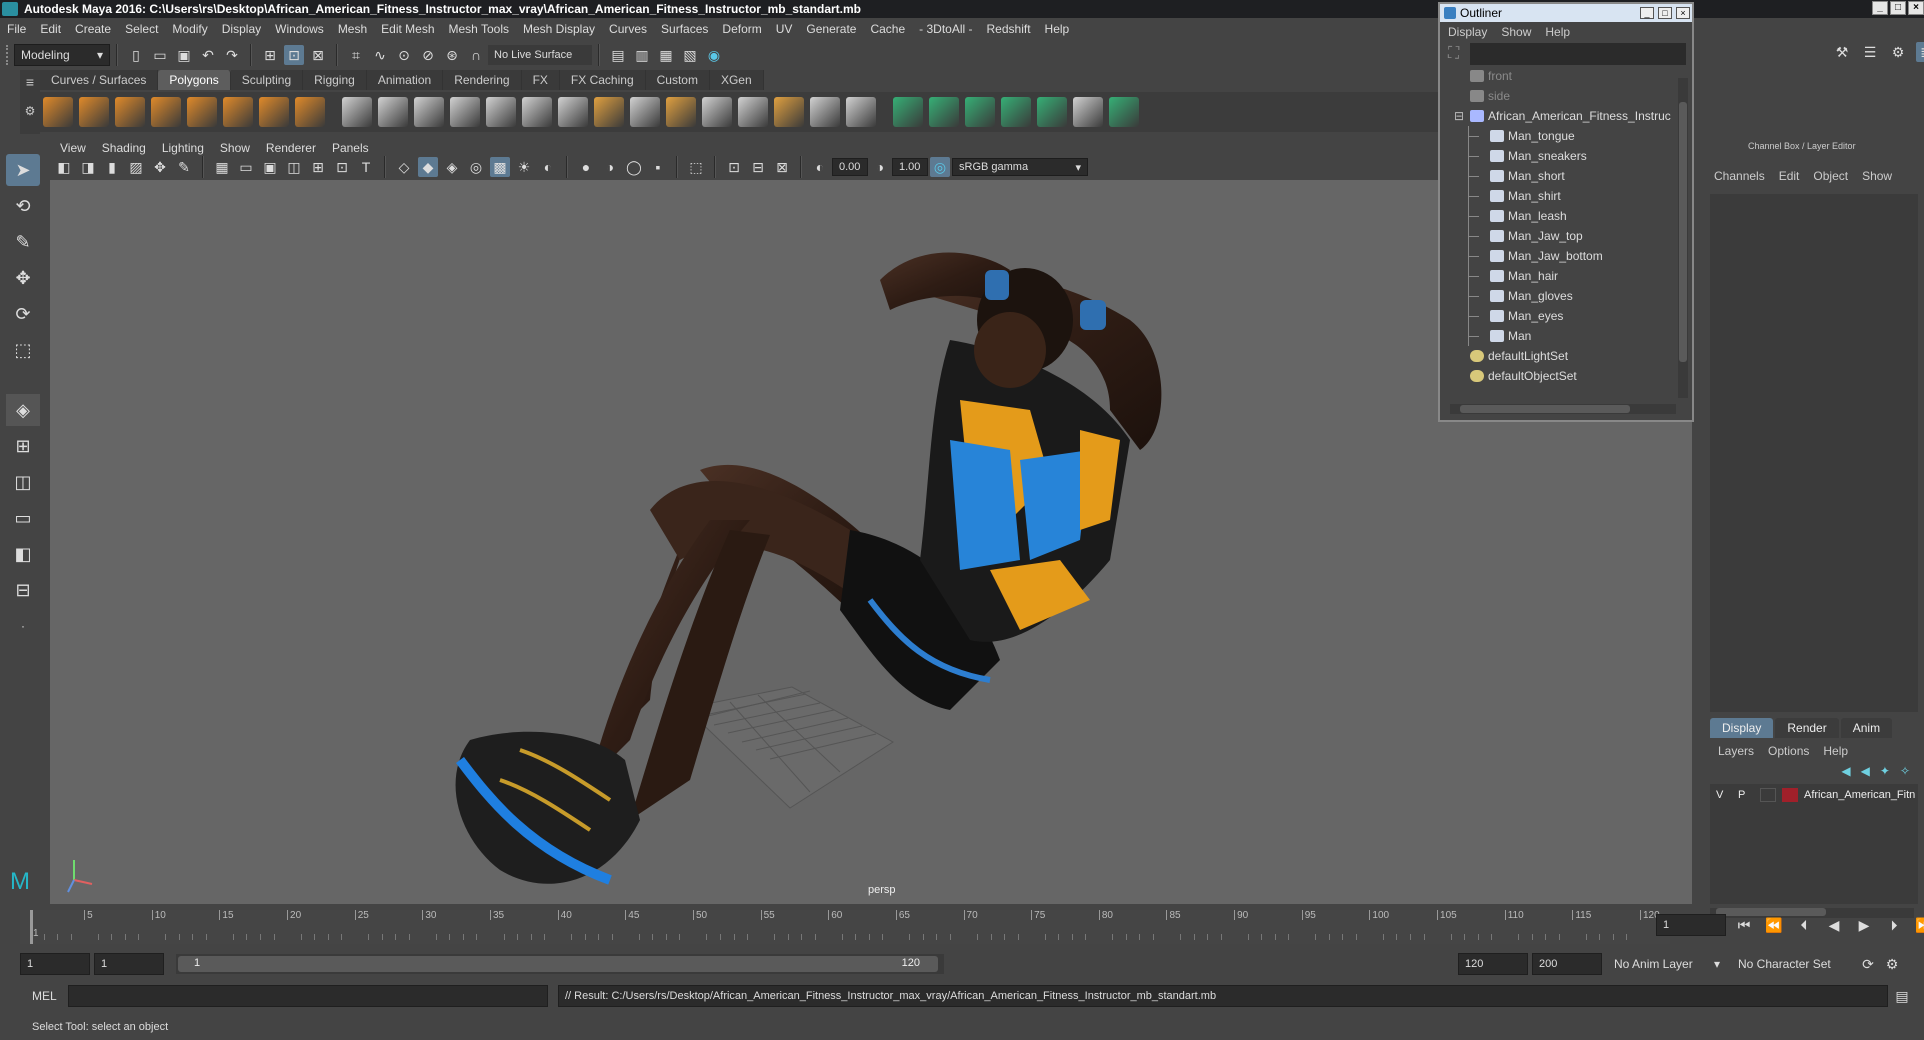 Image resolution: width=1924 pixels, height=1040 pixels. I want to click on command-language: MEL, so click(50, 996).